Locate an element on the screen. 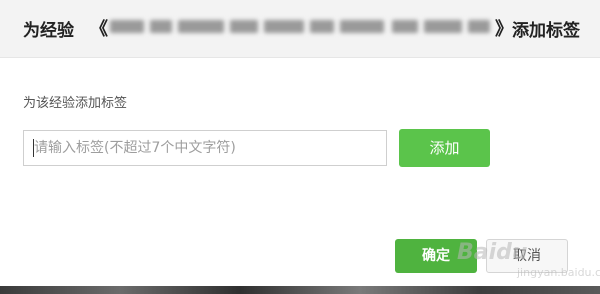  confirm-button: 确定 is located at coordinates (436, 256).